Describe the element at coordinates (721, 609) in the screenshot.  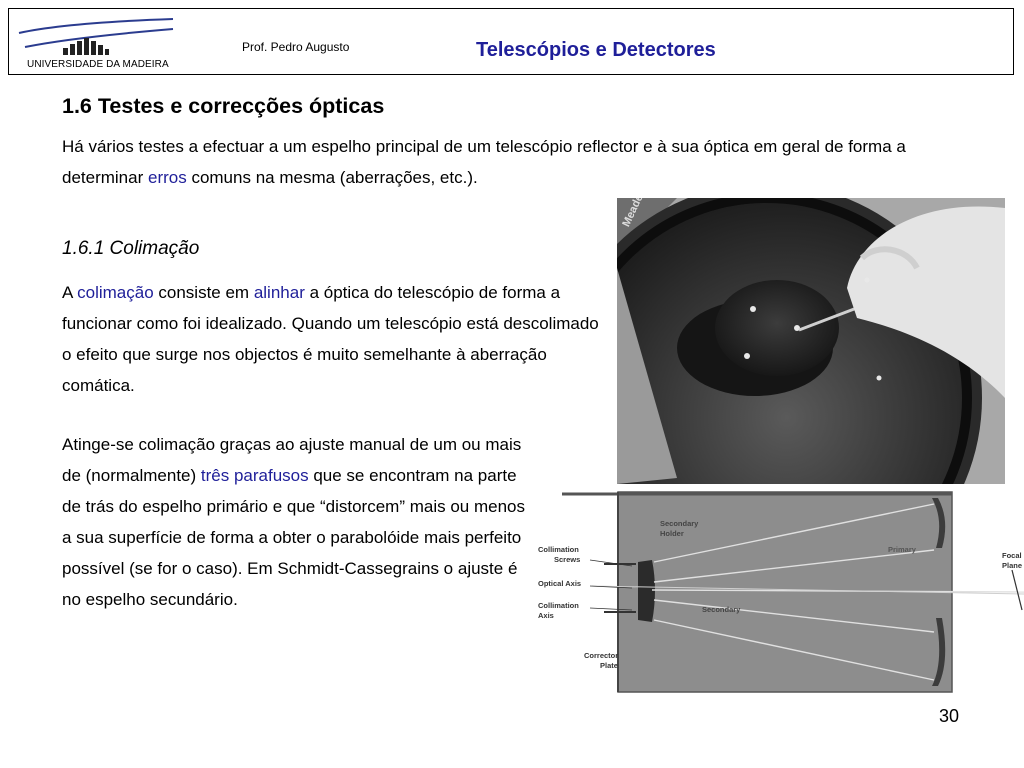
I see `label-secondary: Secondary` at that location.